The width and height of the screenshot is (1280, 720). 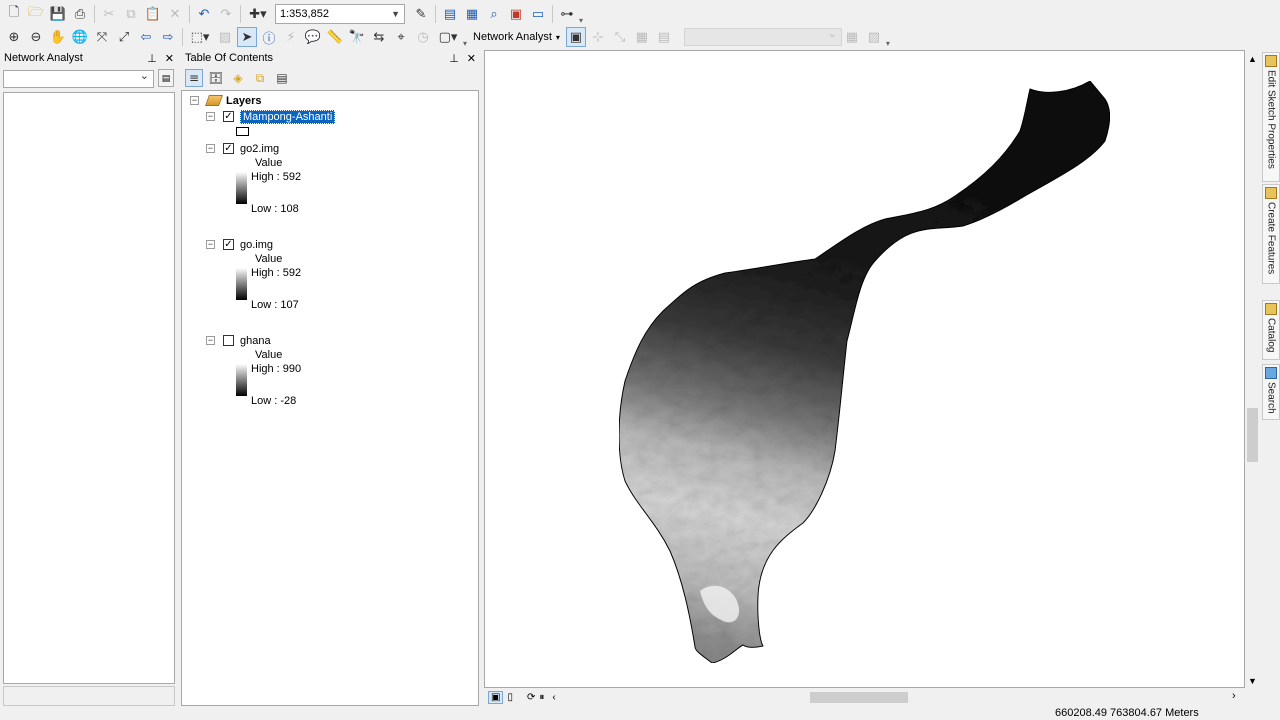 I want to click on scroll-right-icon: ›, so click(x=1234, y=696).